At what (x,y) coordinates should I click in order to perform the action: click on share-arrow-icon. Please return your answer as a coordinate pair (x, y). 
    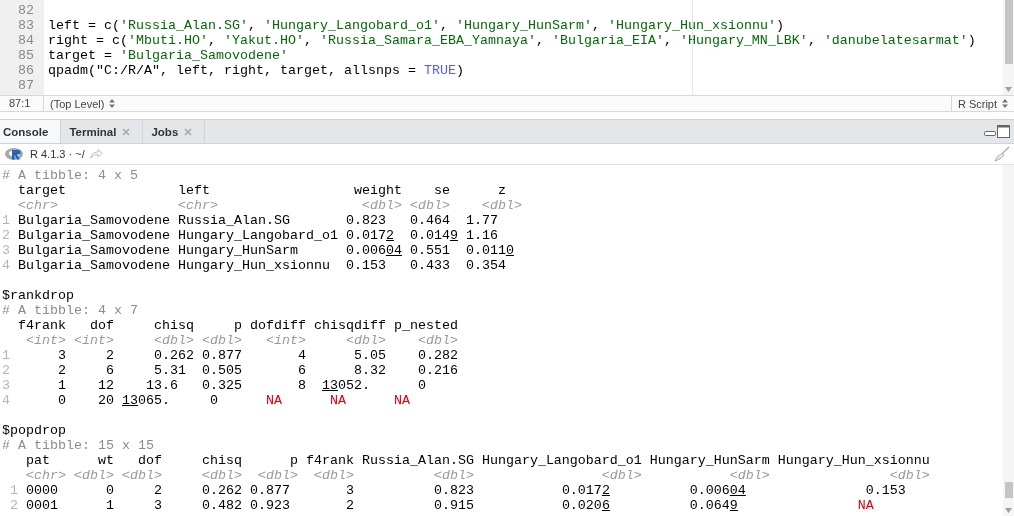
    Looking at the image, I should click on (96, 154).